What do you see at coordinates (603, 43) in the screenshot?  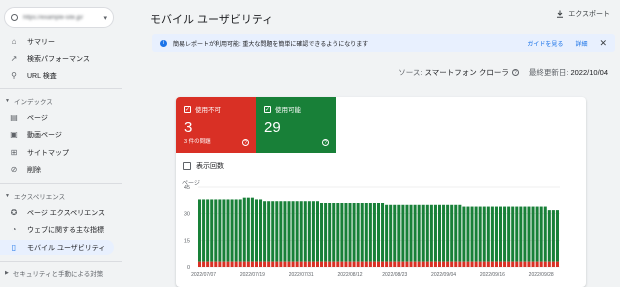 I see `close-icon: ✕` at bounding box center [603, 43].